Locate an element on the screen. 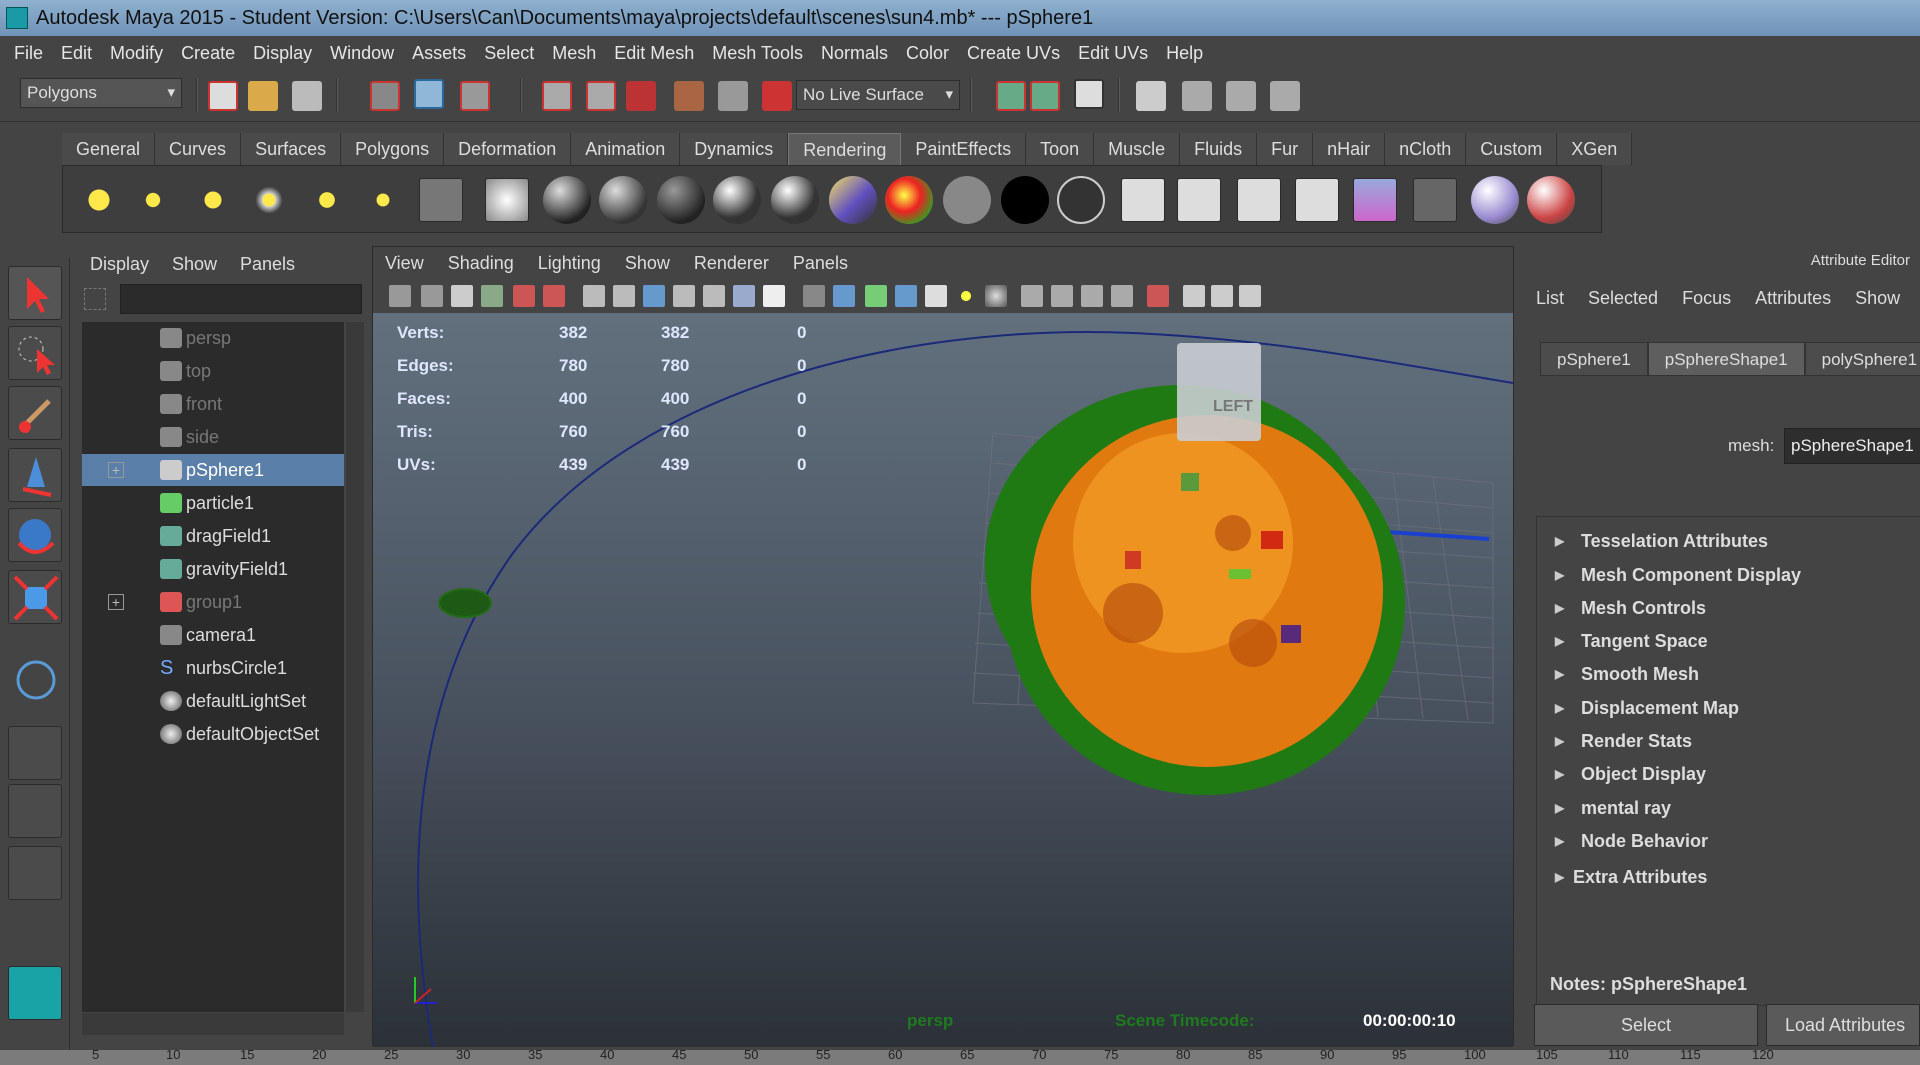  textured-icon is located at coordinates (936, 296).